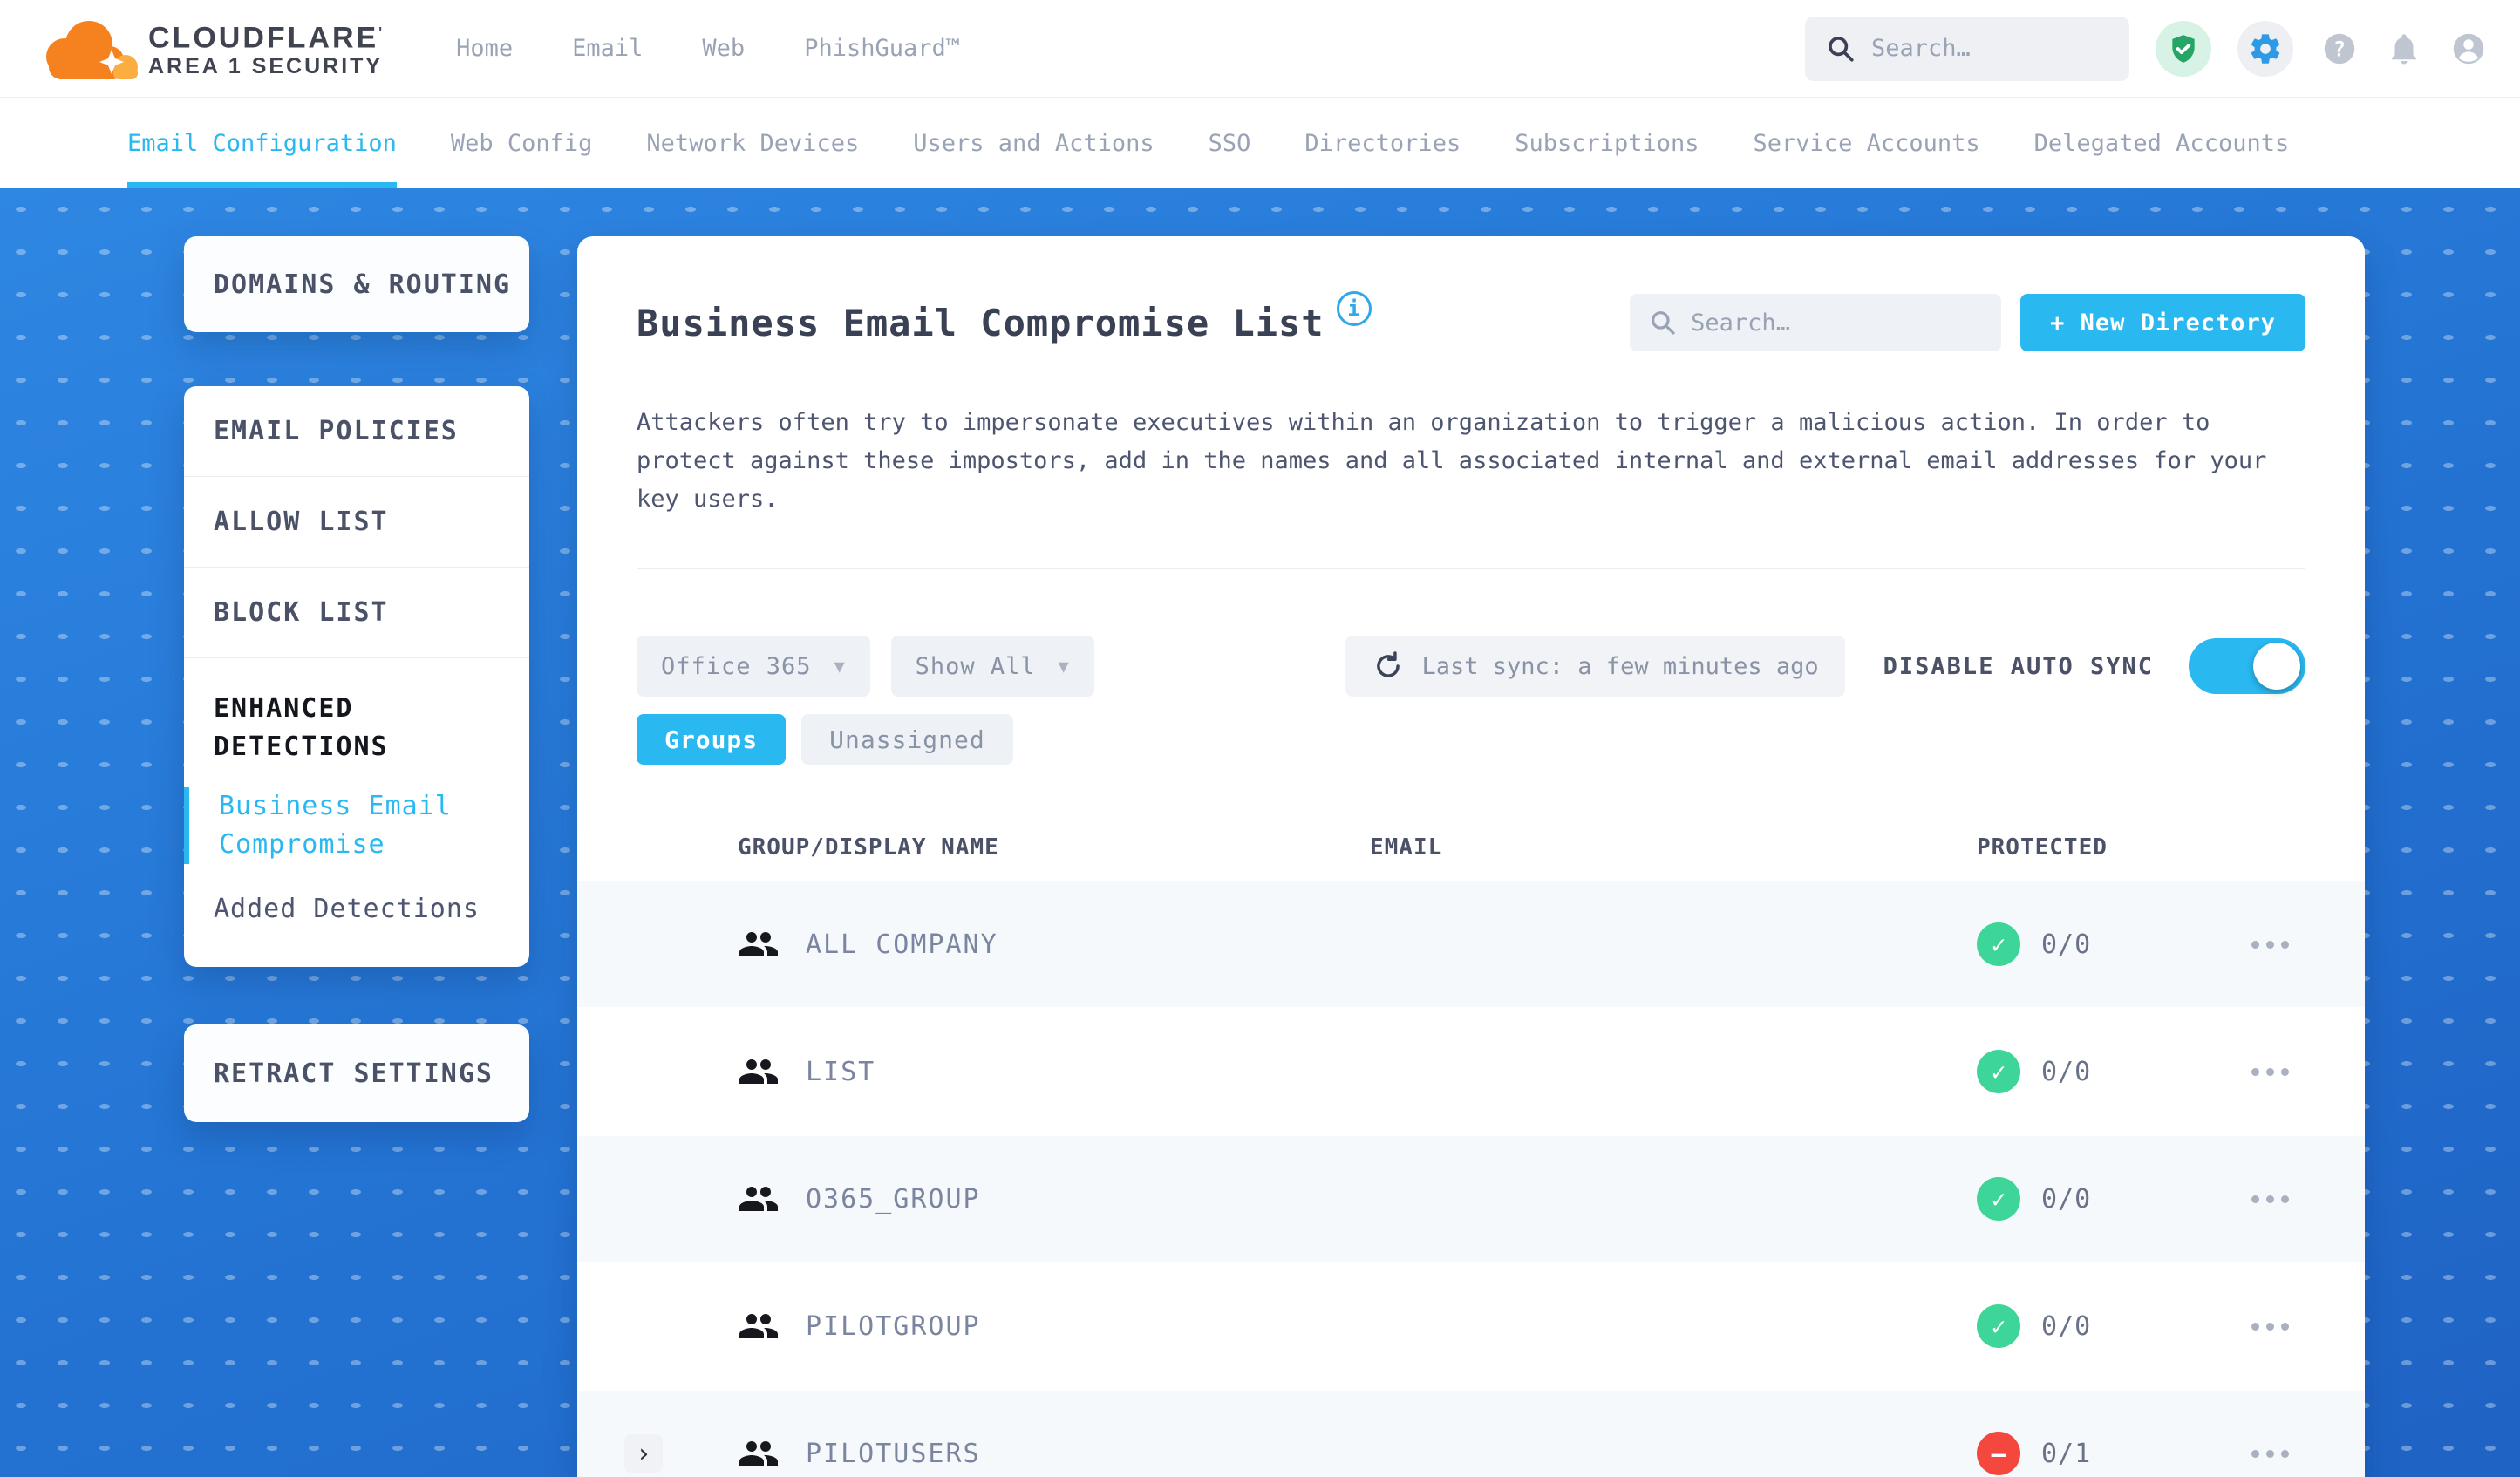 This screenshot has height=1477, width=2520. What do you see at coordinates (2018, 666) in the screenshot?
I see `disable-auto-sync-label: DISABLE AUTO SYNC` at bounding box center [2018, 666].